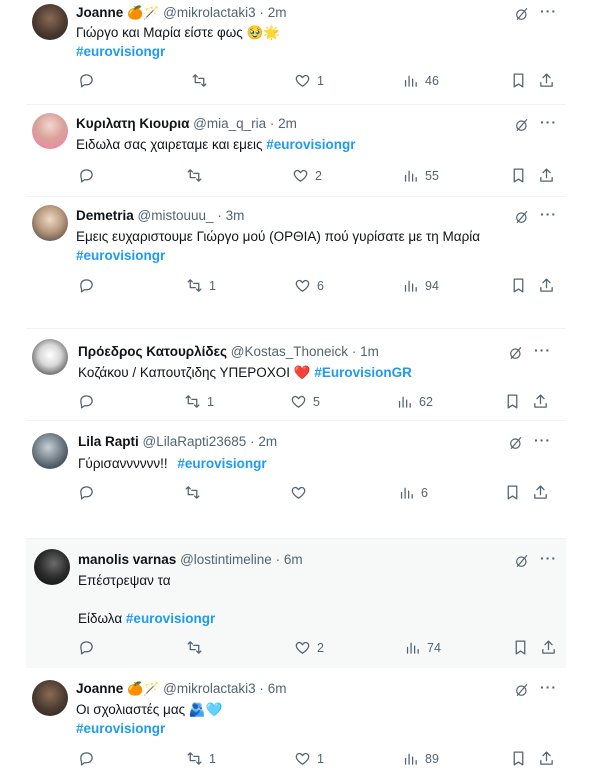 This screenshot has height=784, width=595. I want to click on like-button: 6, so click(309, 285).